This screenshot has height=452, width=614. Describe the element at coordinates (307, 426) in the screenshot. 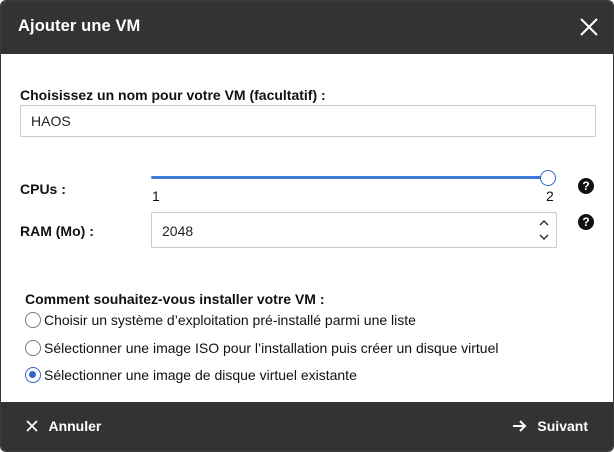

I see `dialog-footer: Annuler Suivant` at that location.